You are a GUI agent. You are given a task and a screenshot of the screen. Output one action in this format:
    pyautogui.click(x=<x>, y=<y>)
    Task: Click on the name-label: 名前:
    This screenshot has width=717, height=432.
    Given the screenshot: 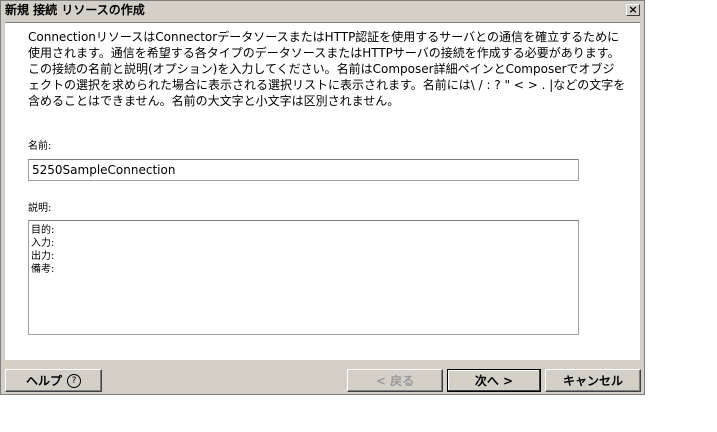 What is the action you would take?
    pyautogui.click(x=40, y=146)
    